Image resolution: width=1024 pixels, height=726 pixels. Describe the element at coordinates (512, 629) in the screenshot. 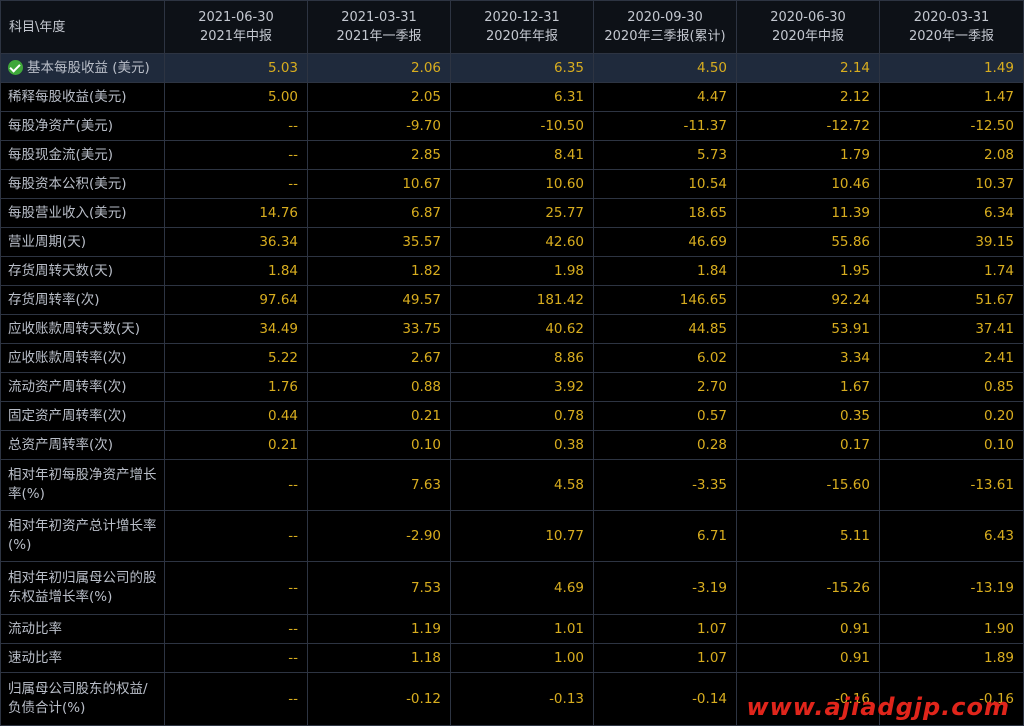

I see `table-row: 流动比率--1.191.011.070.911.90` at that location.